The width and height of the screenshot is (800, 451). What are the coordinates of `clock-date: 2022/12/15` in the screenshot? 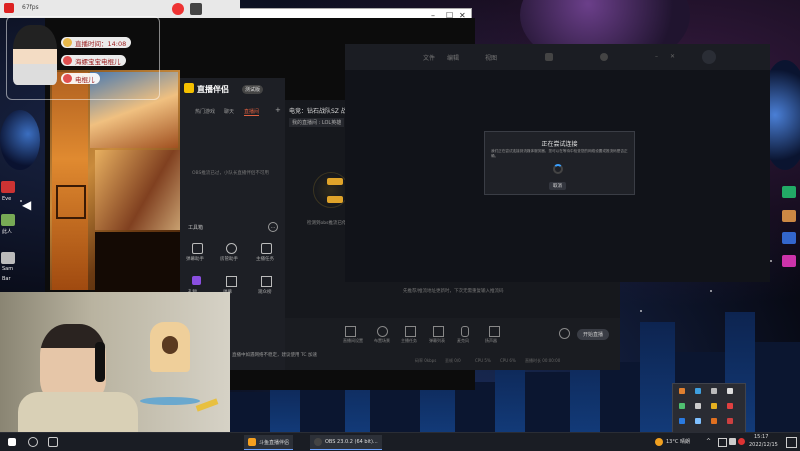 It's located at (763, 445).